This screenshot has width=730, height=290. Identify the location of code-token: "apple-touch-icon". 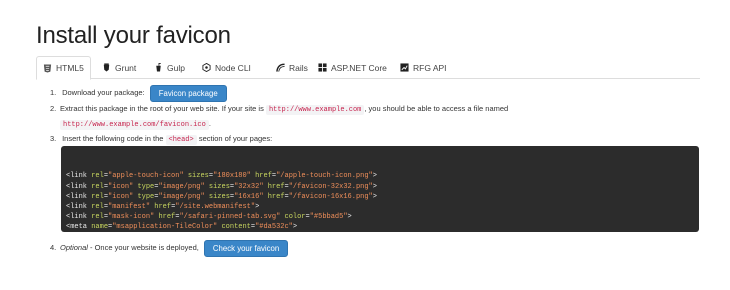
(146, 176).